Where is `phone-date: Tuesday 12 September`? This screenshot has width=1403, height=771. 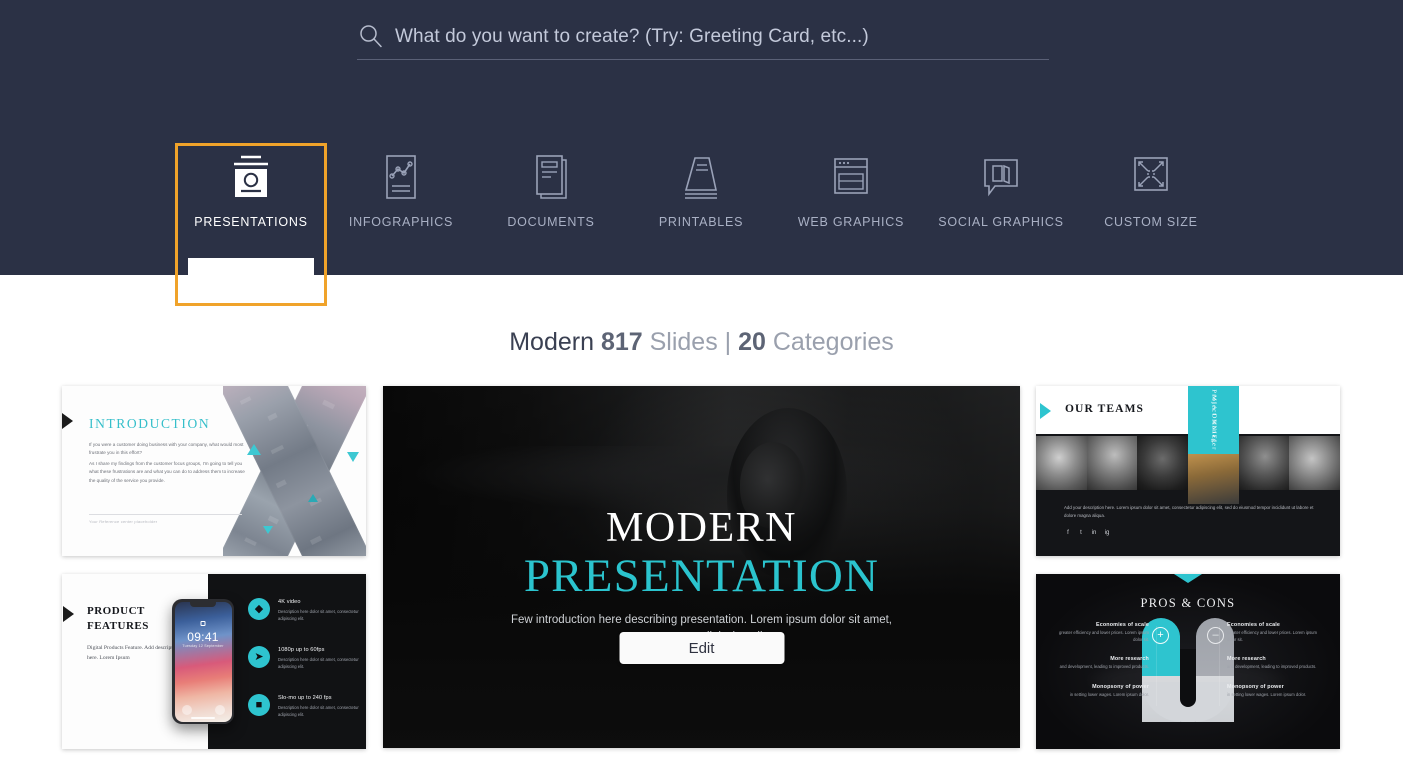
phone-date: Tuesday 12 September is located at coordinates (203, 645).